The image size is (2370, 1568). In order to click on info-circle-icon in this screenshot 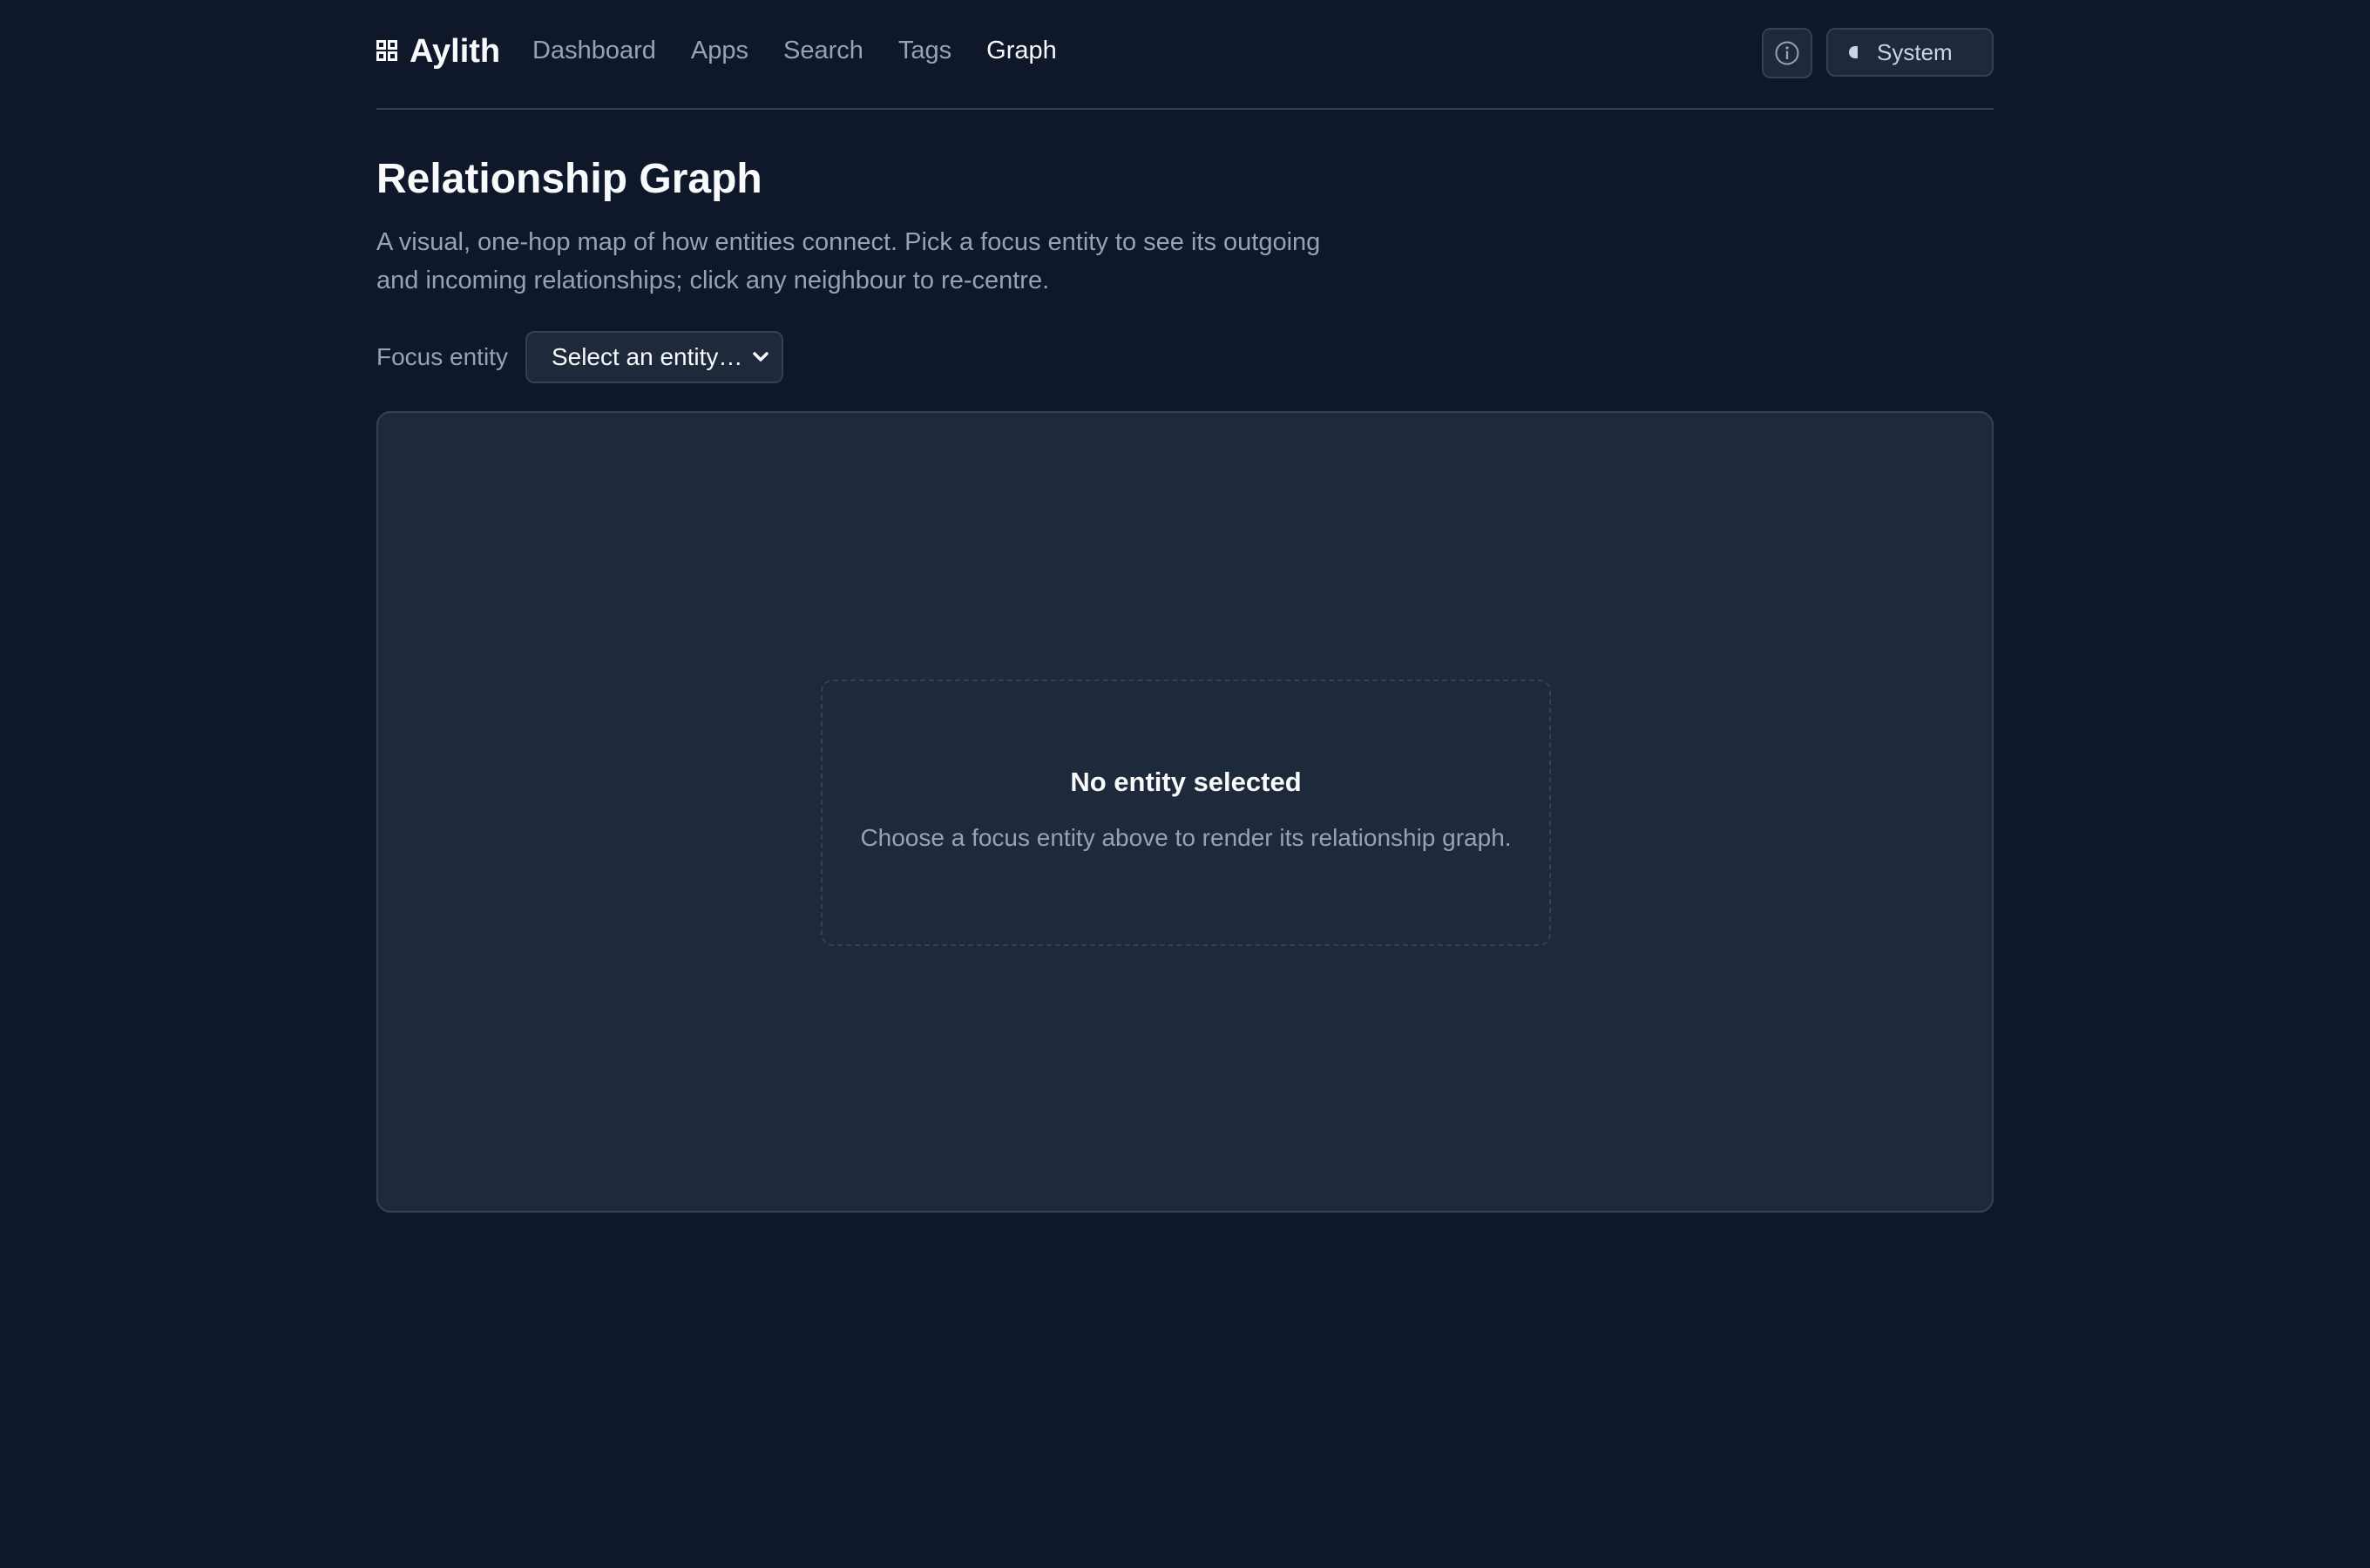, I will do `click(1787, 53)`.